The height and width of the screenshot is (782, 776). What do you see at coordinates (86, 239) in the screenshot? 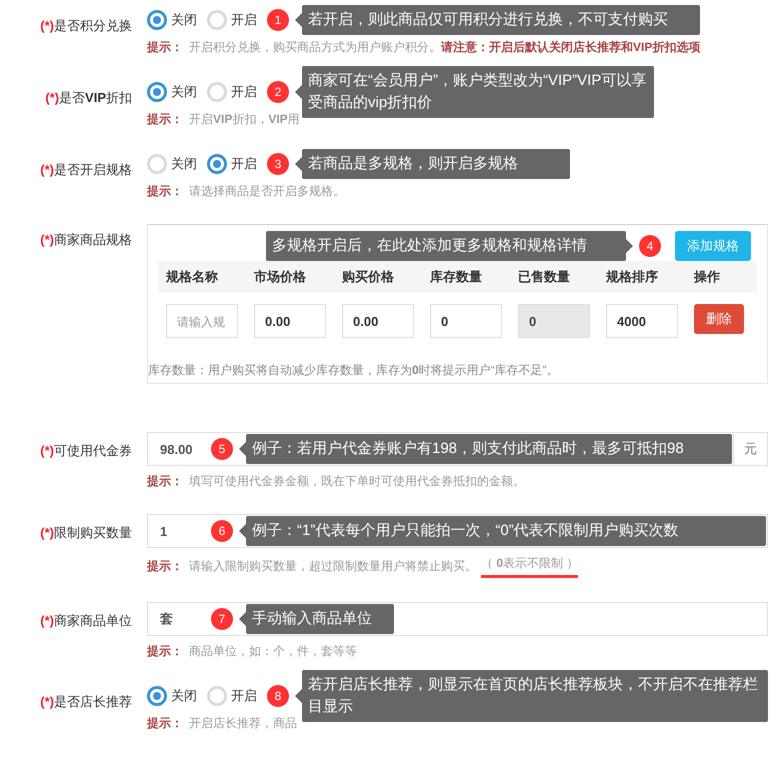
I see `field-label: (*)商家商品规格` at bounding box center [86, 239].